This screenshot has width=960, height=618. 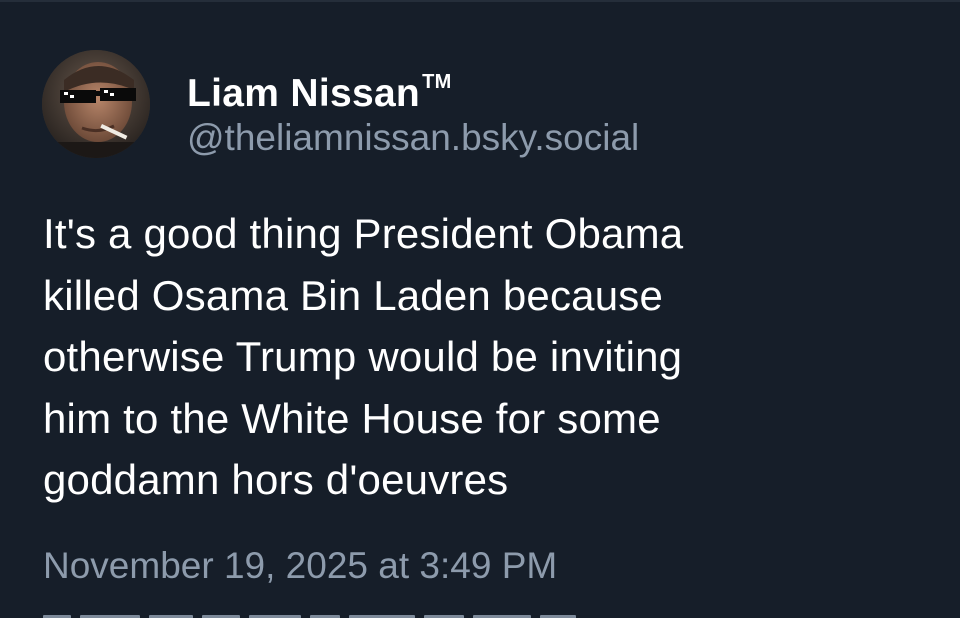 I want to click on post-text-line: It's a good thing President Obama, so click(x=363, y=233).